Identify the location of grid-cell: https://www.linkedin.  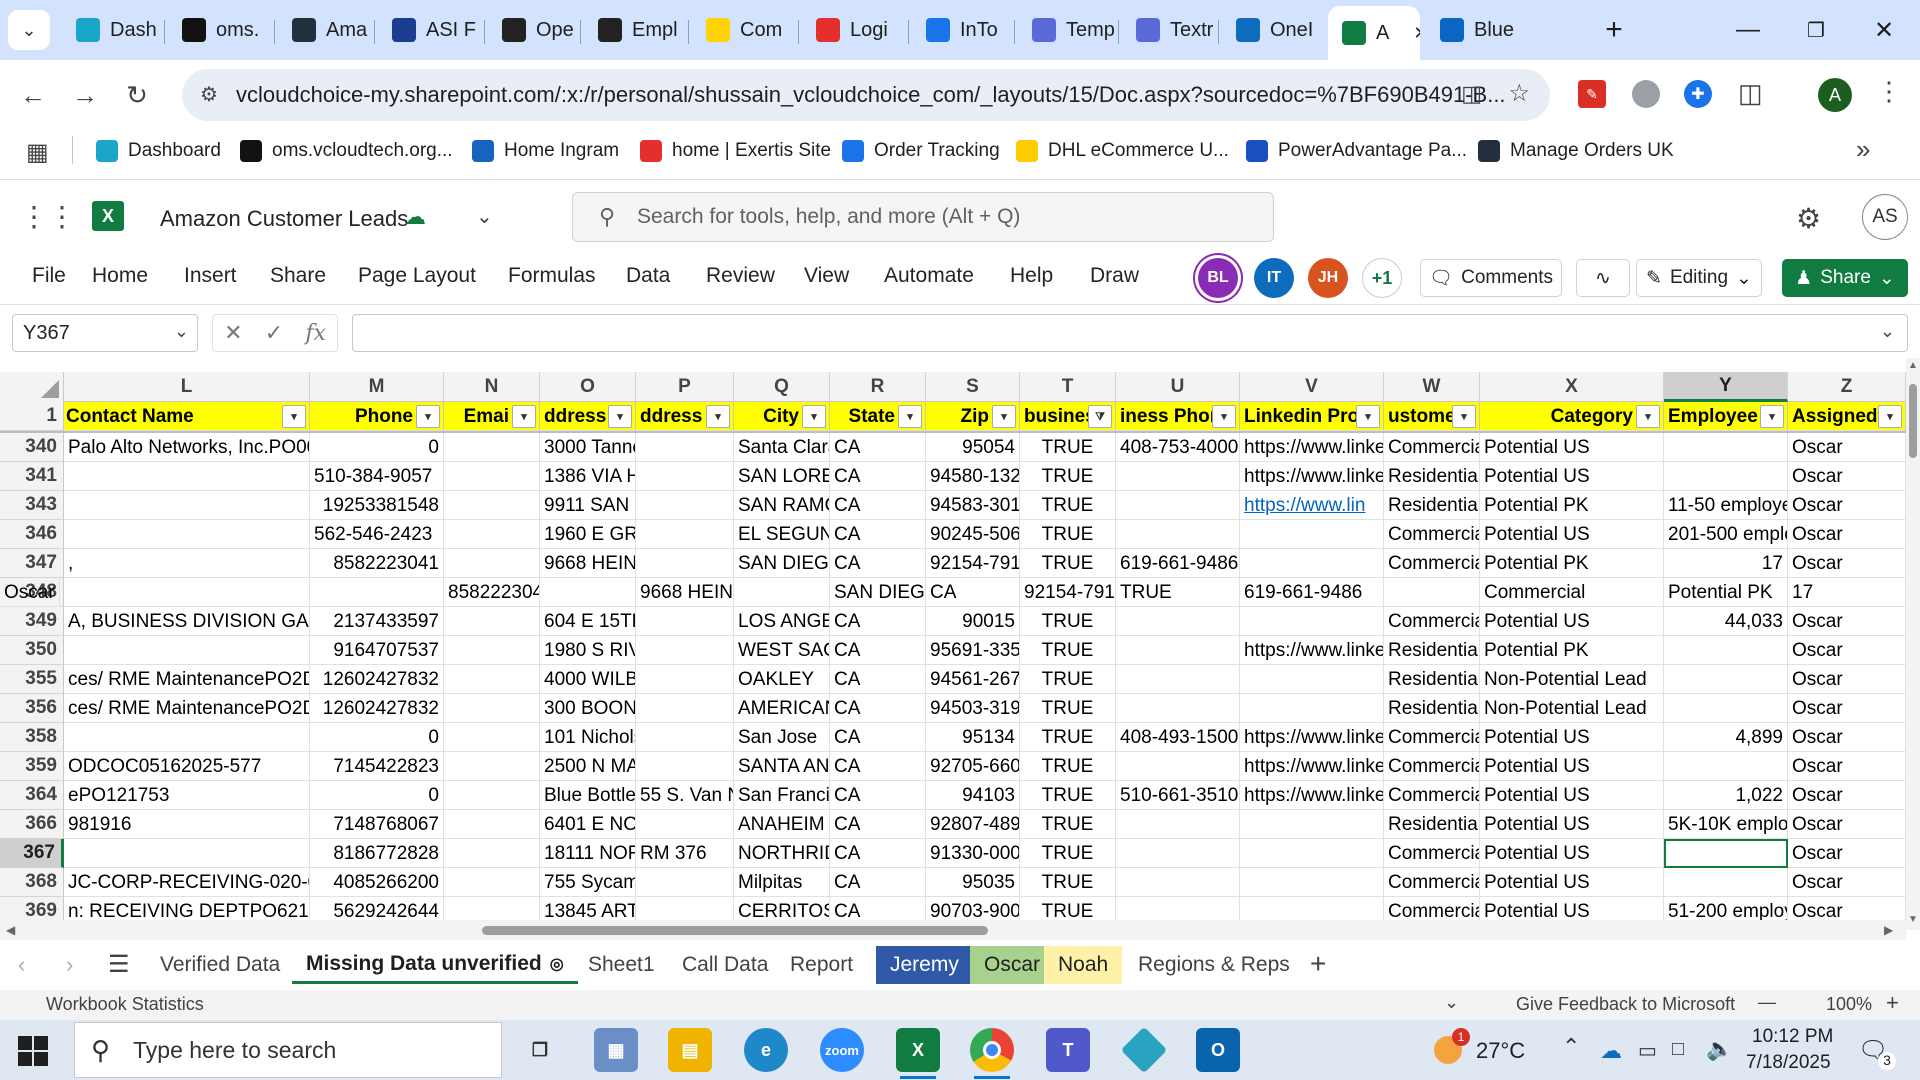
(1312, 766).